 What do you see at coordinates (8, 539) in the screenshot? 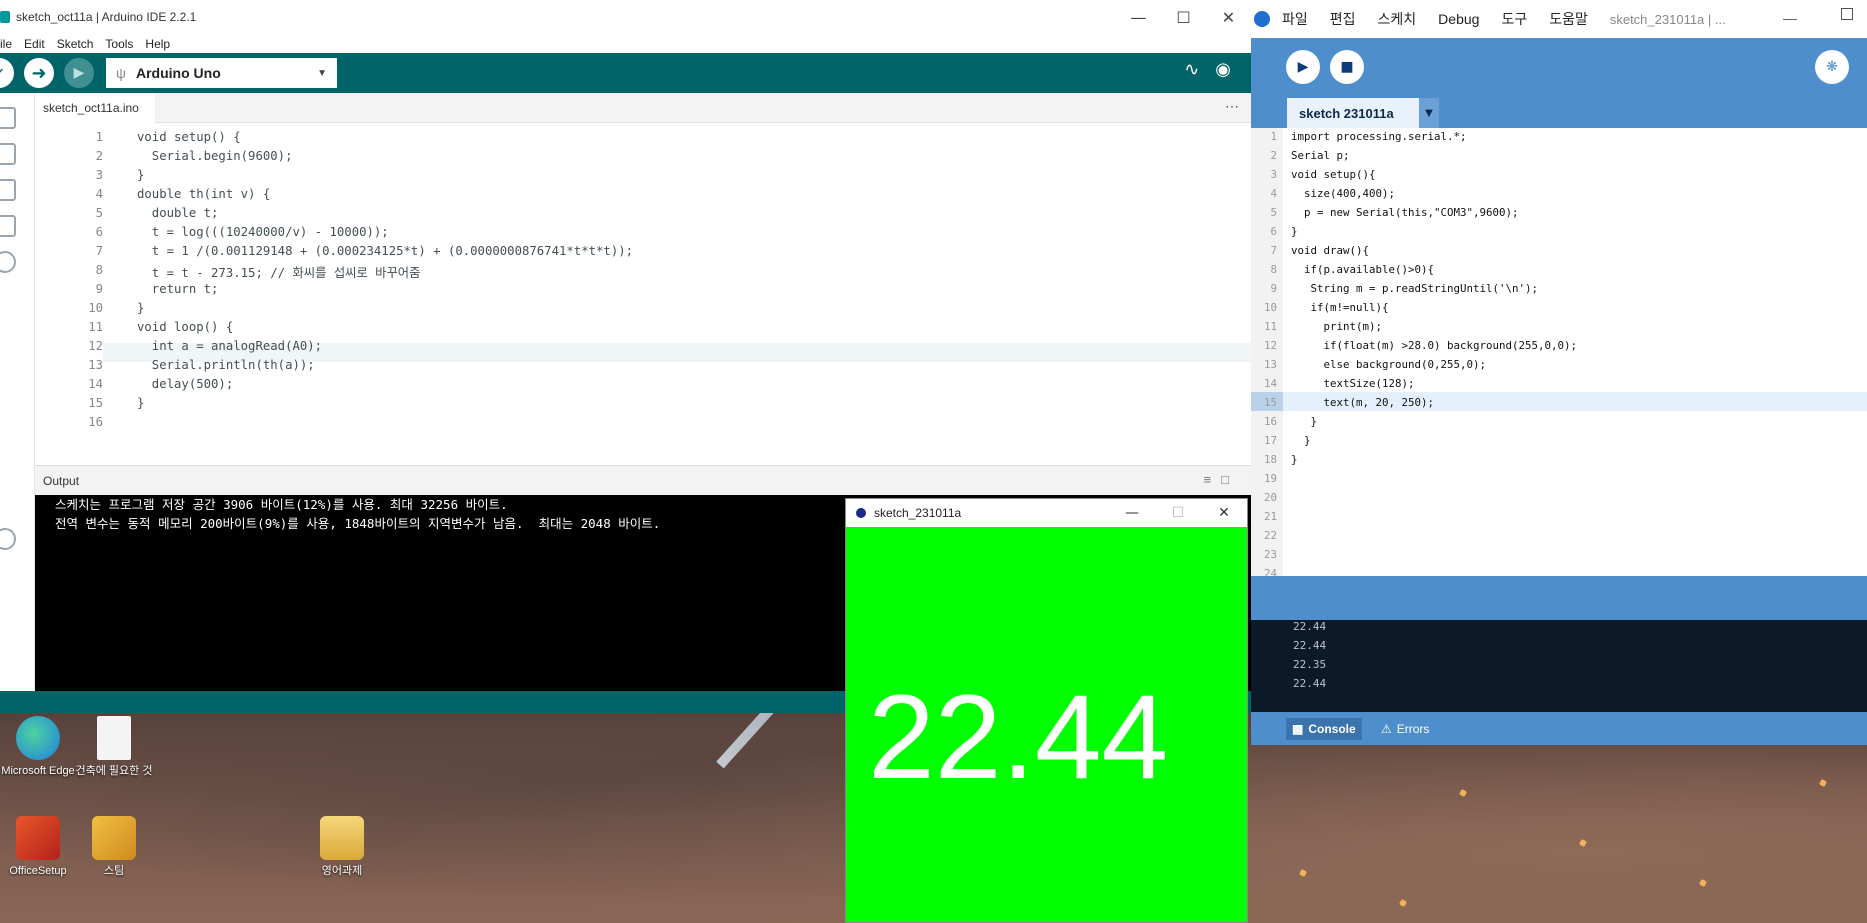
I see `account-icon` at bounding box center [8, 539].